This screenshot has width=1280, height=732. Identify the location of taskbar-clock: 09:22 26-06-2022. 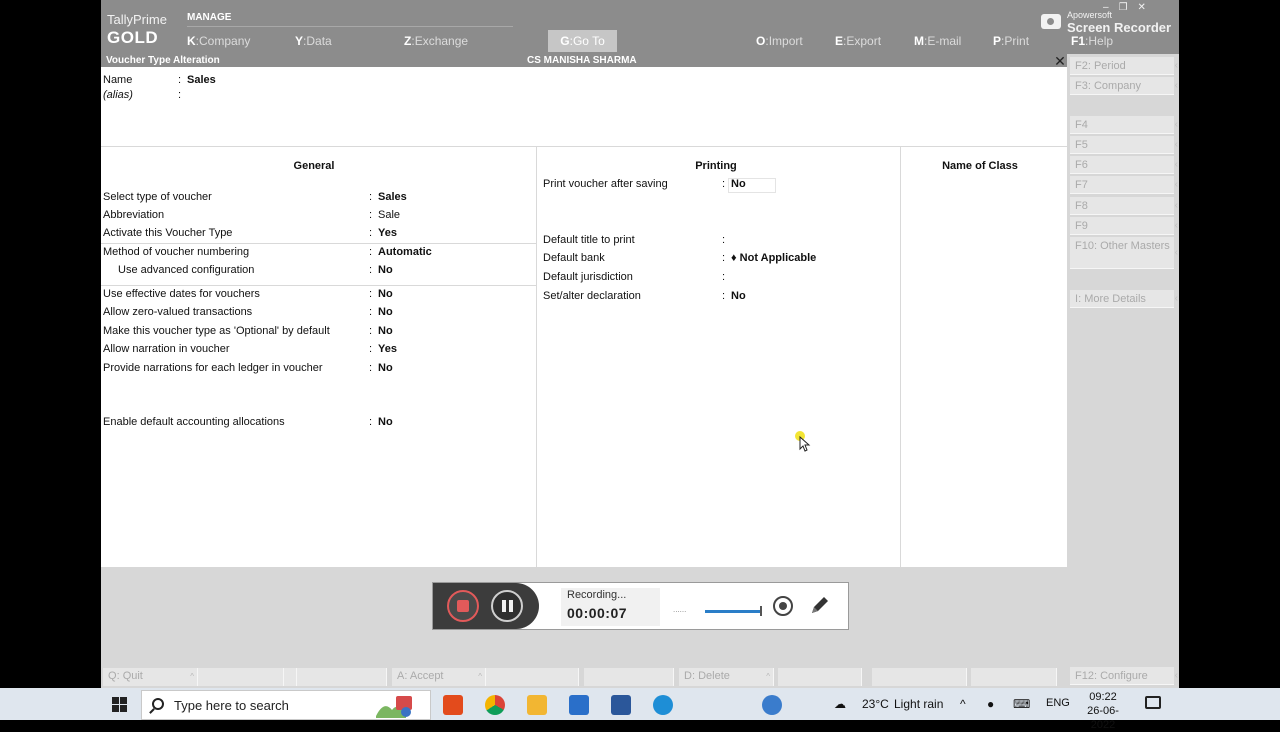
(1103, 711).